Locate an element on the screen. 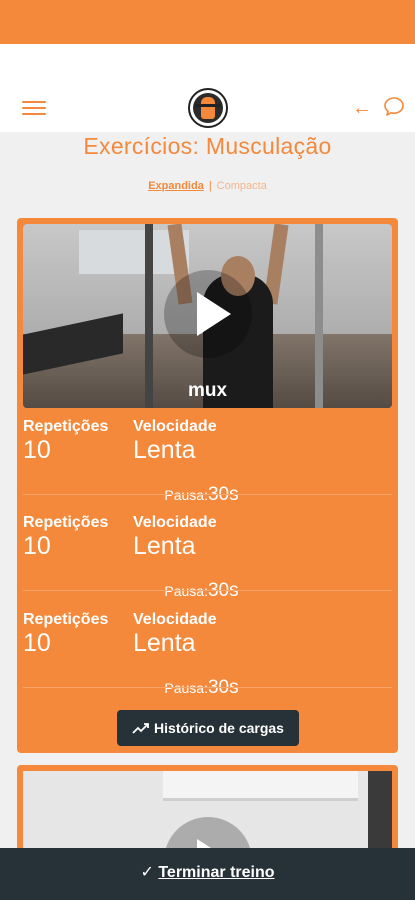  view-toggle: Expandida | Compacta is located at coordinates (207, 186).